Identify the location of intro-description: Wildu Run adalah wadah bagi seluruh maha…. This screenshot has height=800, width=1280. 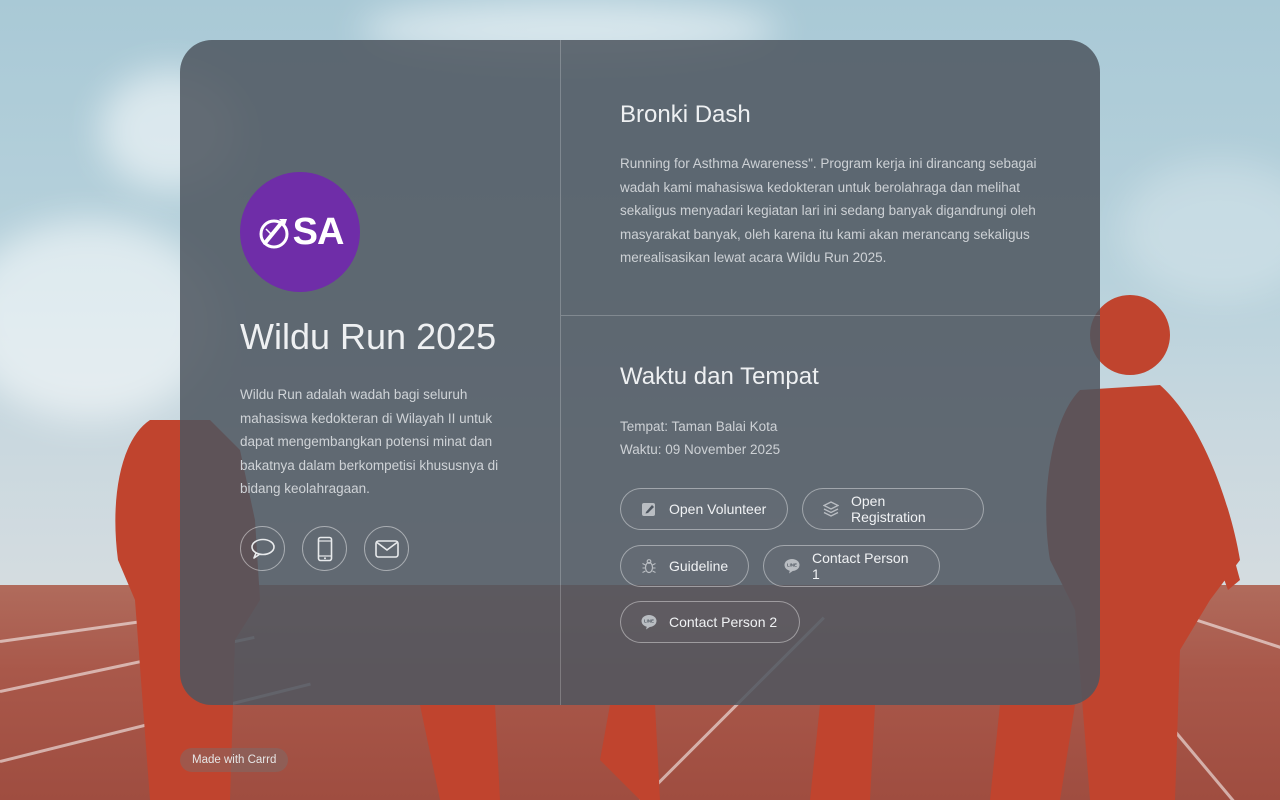
(369, 441).